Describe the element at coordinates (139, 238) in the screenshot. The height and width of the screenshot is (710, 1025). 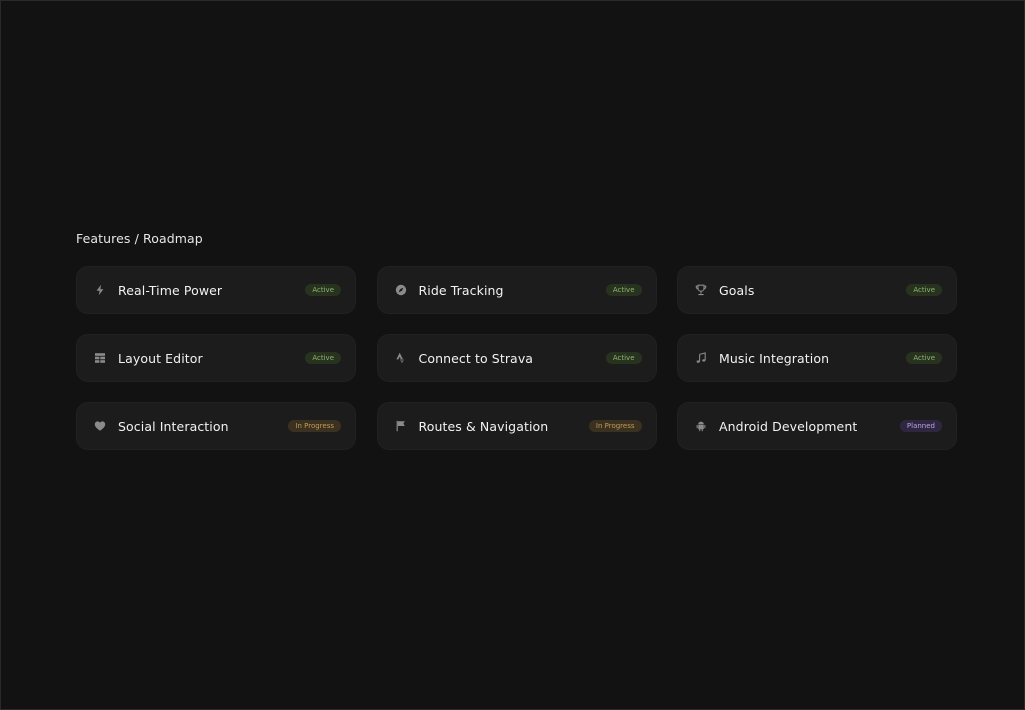
I see `section-title: Features / Roadmap` at that location.